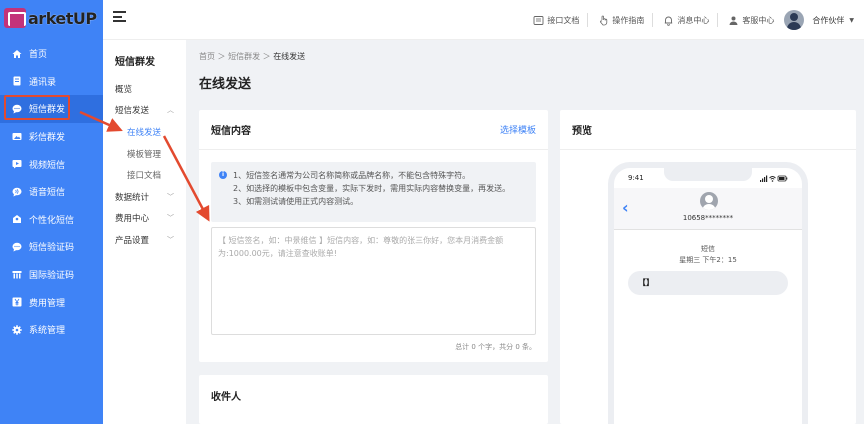 This screenshot has height=424, width=864. I want to click on sidebar-item-label: 首页, so click(38, 55).